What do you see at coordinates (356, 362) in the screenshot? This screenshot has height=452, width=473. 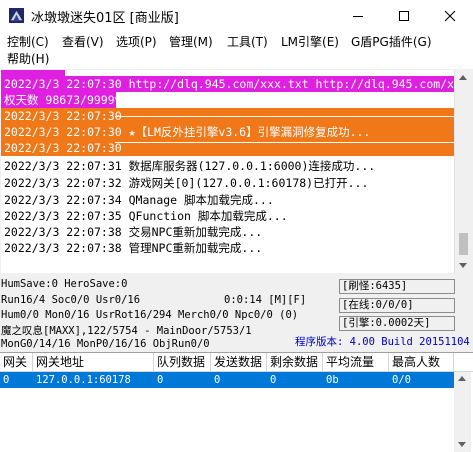 I see `col-header-avg-traffic: 平均流量` at bounding box center [356, 362].